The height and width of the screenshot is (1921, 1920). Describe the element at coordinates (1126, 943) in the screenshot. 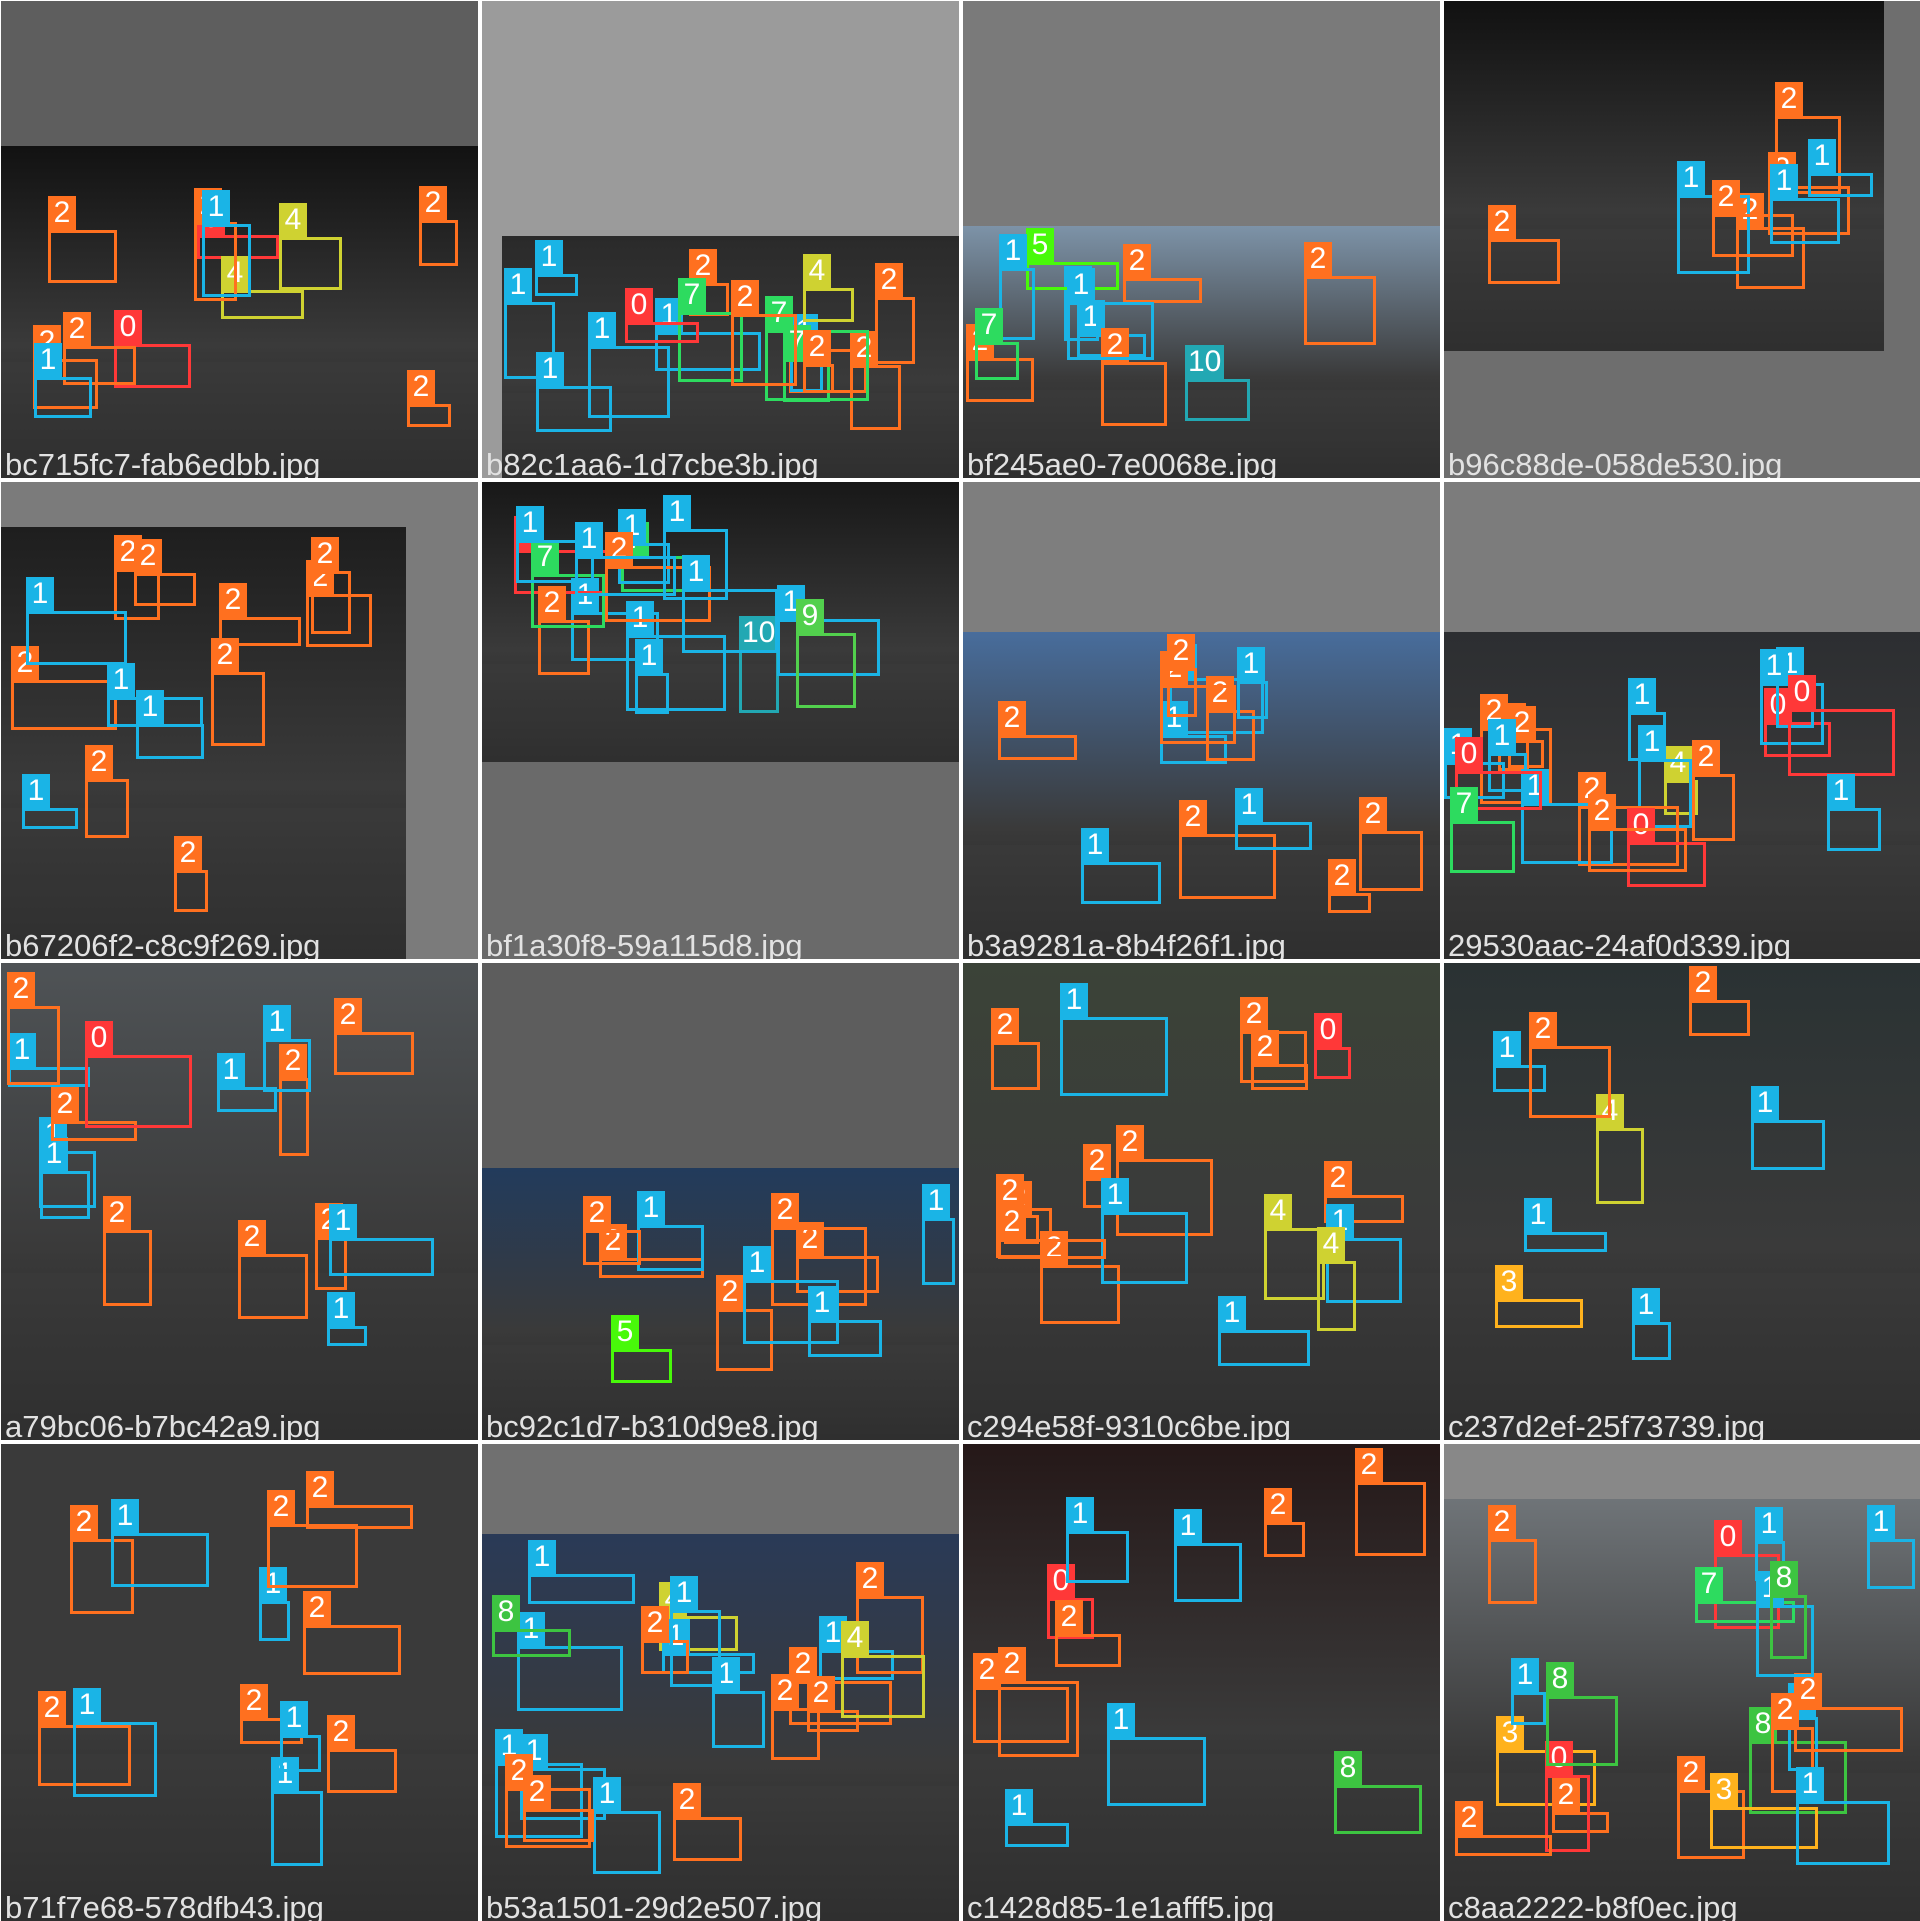

I see `image-filename: b3a9281a-8b4f26f1.jpg` at that location.